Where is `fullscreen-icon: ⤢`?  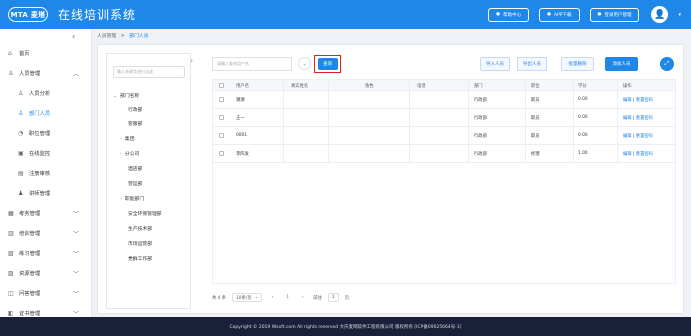
fullscreen-icon: ⤢ is located at coordinates (667, 64).